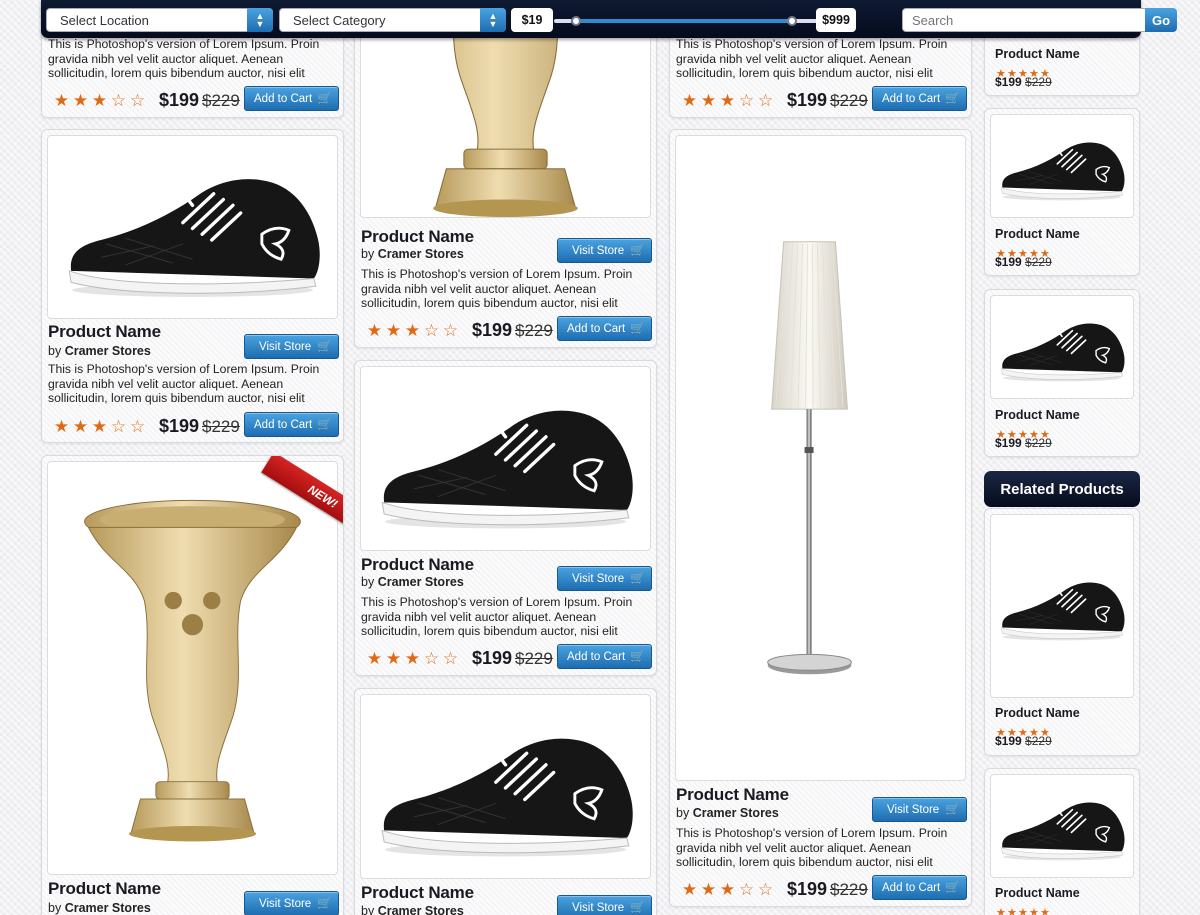  Describe the element at coordinates (493, 20) in the screenshot. I see `select-arrows-icon: ▲ ▼` at that location.